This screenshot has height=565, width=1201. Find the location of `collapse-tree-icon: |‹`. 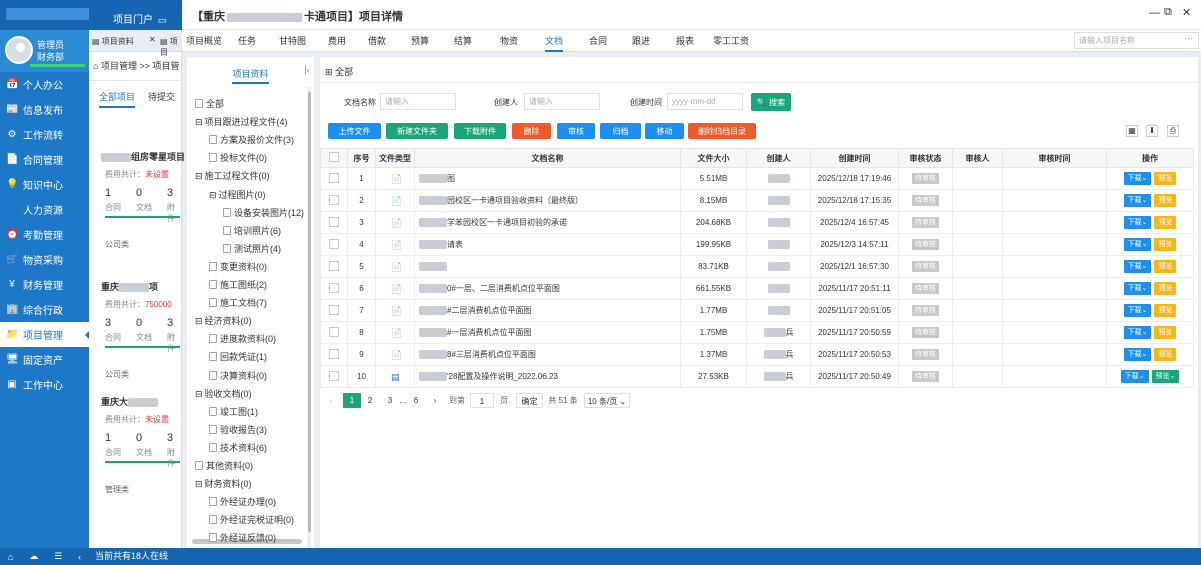

collapse-tree-icon: |‹ is located at coordinates (307, 70).